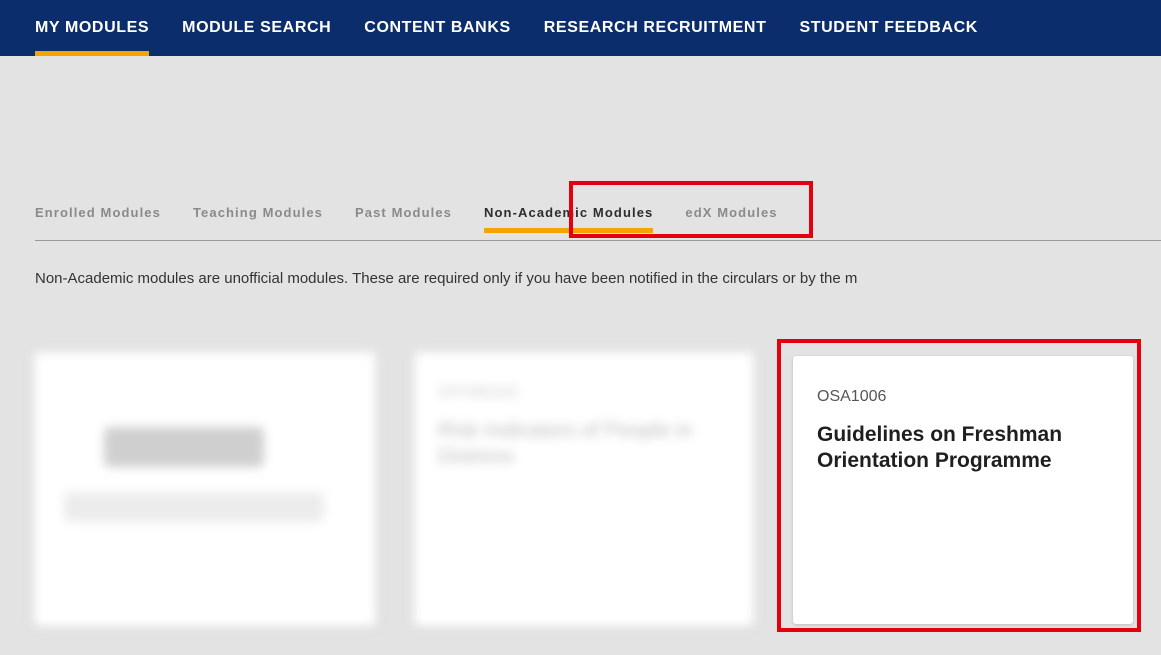 This screenshot has width=1161, height=655. Describe the element at coordinates (258, 207) in the screenshot. I see `tab-teaching-modules: Teaching Modules` at that location.